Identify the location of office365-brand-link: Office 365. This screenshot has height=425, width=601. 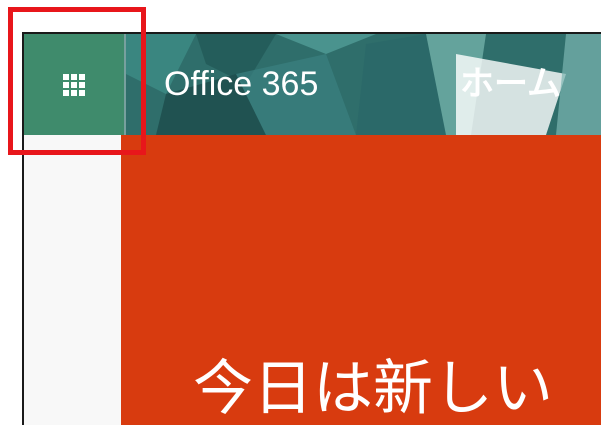
(241, 84).